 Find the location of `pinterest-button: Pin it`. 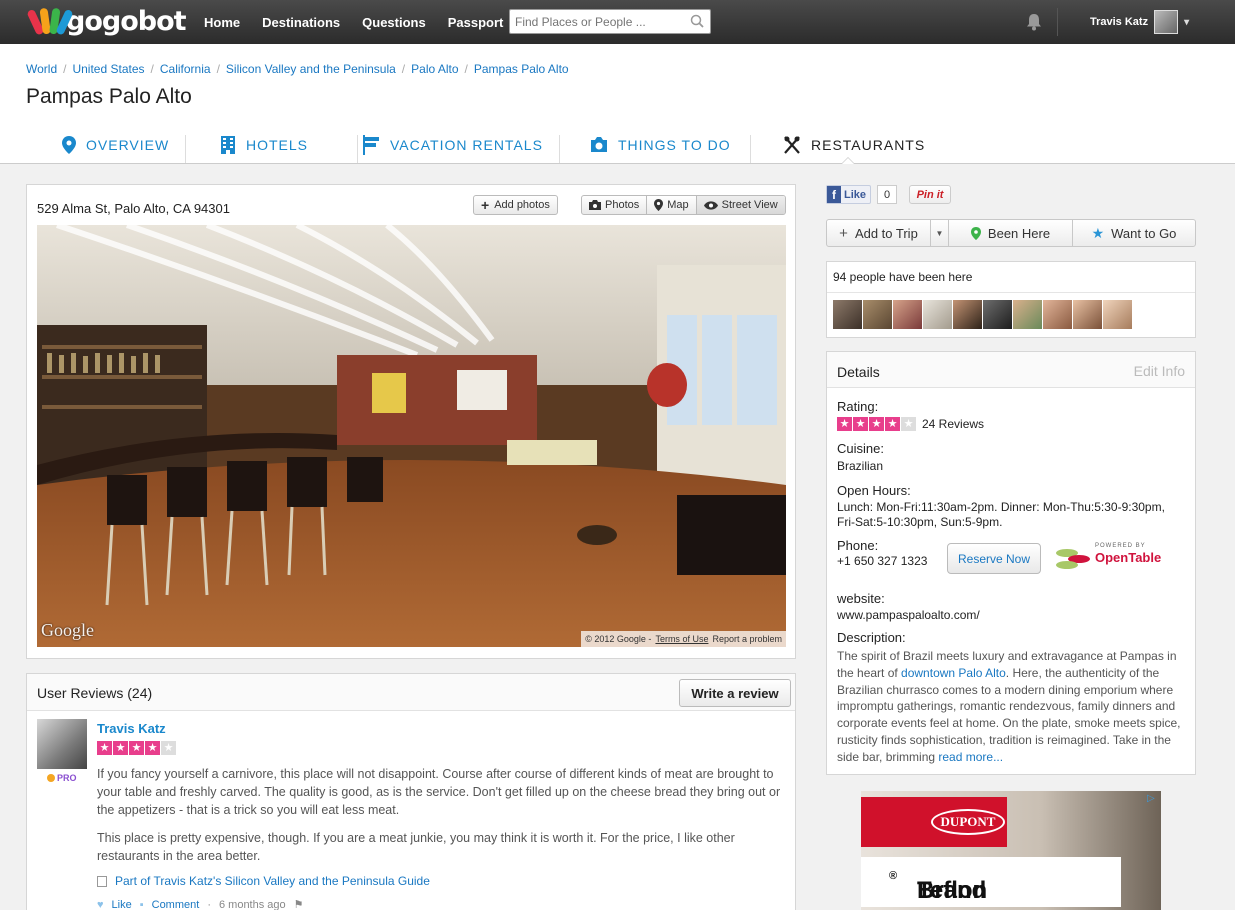

pinterest-button: Pin it is located at coordinates (930, 194).